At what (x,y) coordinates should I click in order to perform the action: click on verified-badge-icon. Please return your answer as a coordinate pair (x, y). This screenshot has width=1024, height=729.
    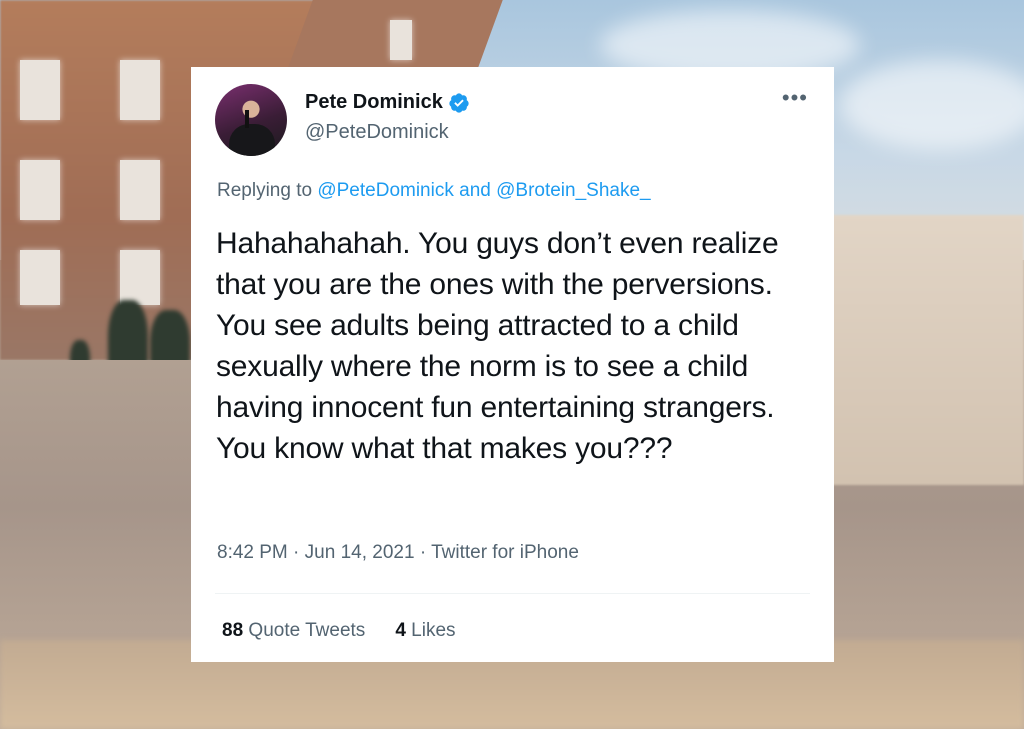
    Looking at the image, I should click on (459, 103).